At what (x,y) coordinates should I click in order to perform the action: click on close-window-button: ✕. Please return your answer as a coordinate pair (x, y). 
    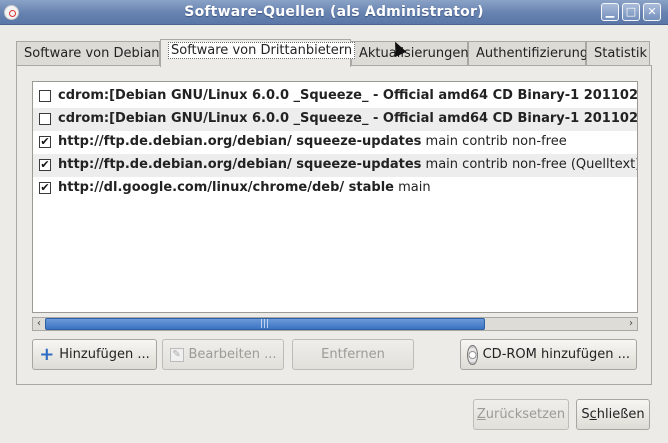
    Looking at the image, I should click on (652, 12).